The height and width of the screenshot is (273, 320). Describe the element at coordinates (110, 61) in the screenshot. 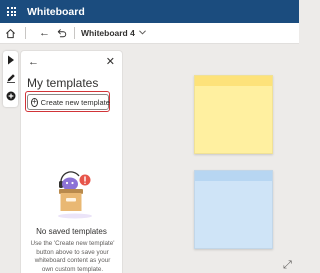

I see `close-icon: ✕` at that location.